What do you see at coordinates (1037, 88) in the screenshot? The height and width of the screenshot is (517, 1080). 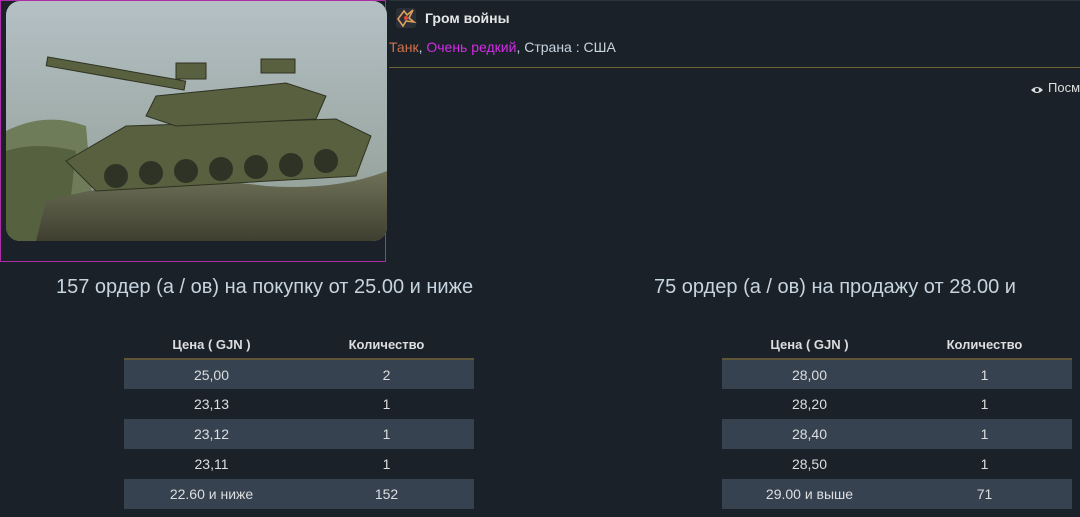 I see `eye-icon` at bounding box center [1037, 88].